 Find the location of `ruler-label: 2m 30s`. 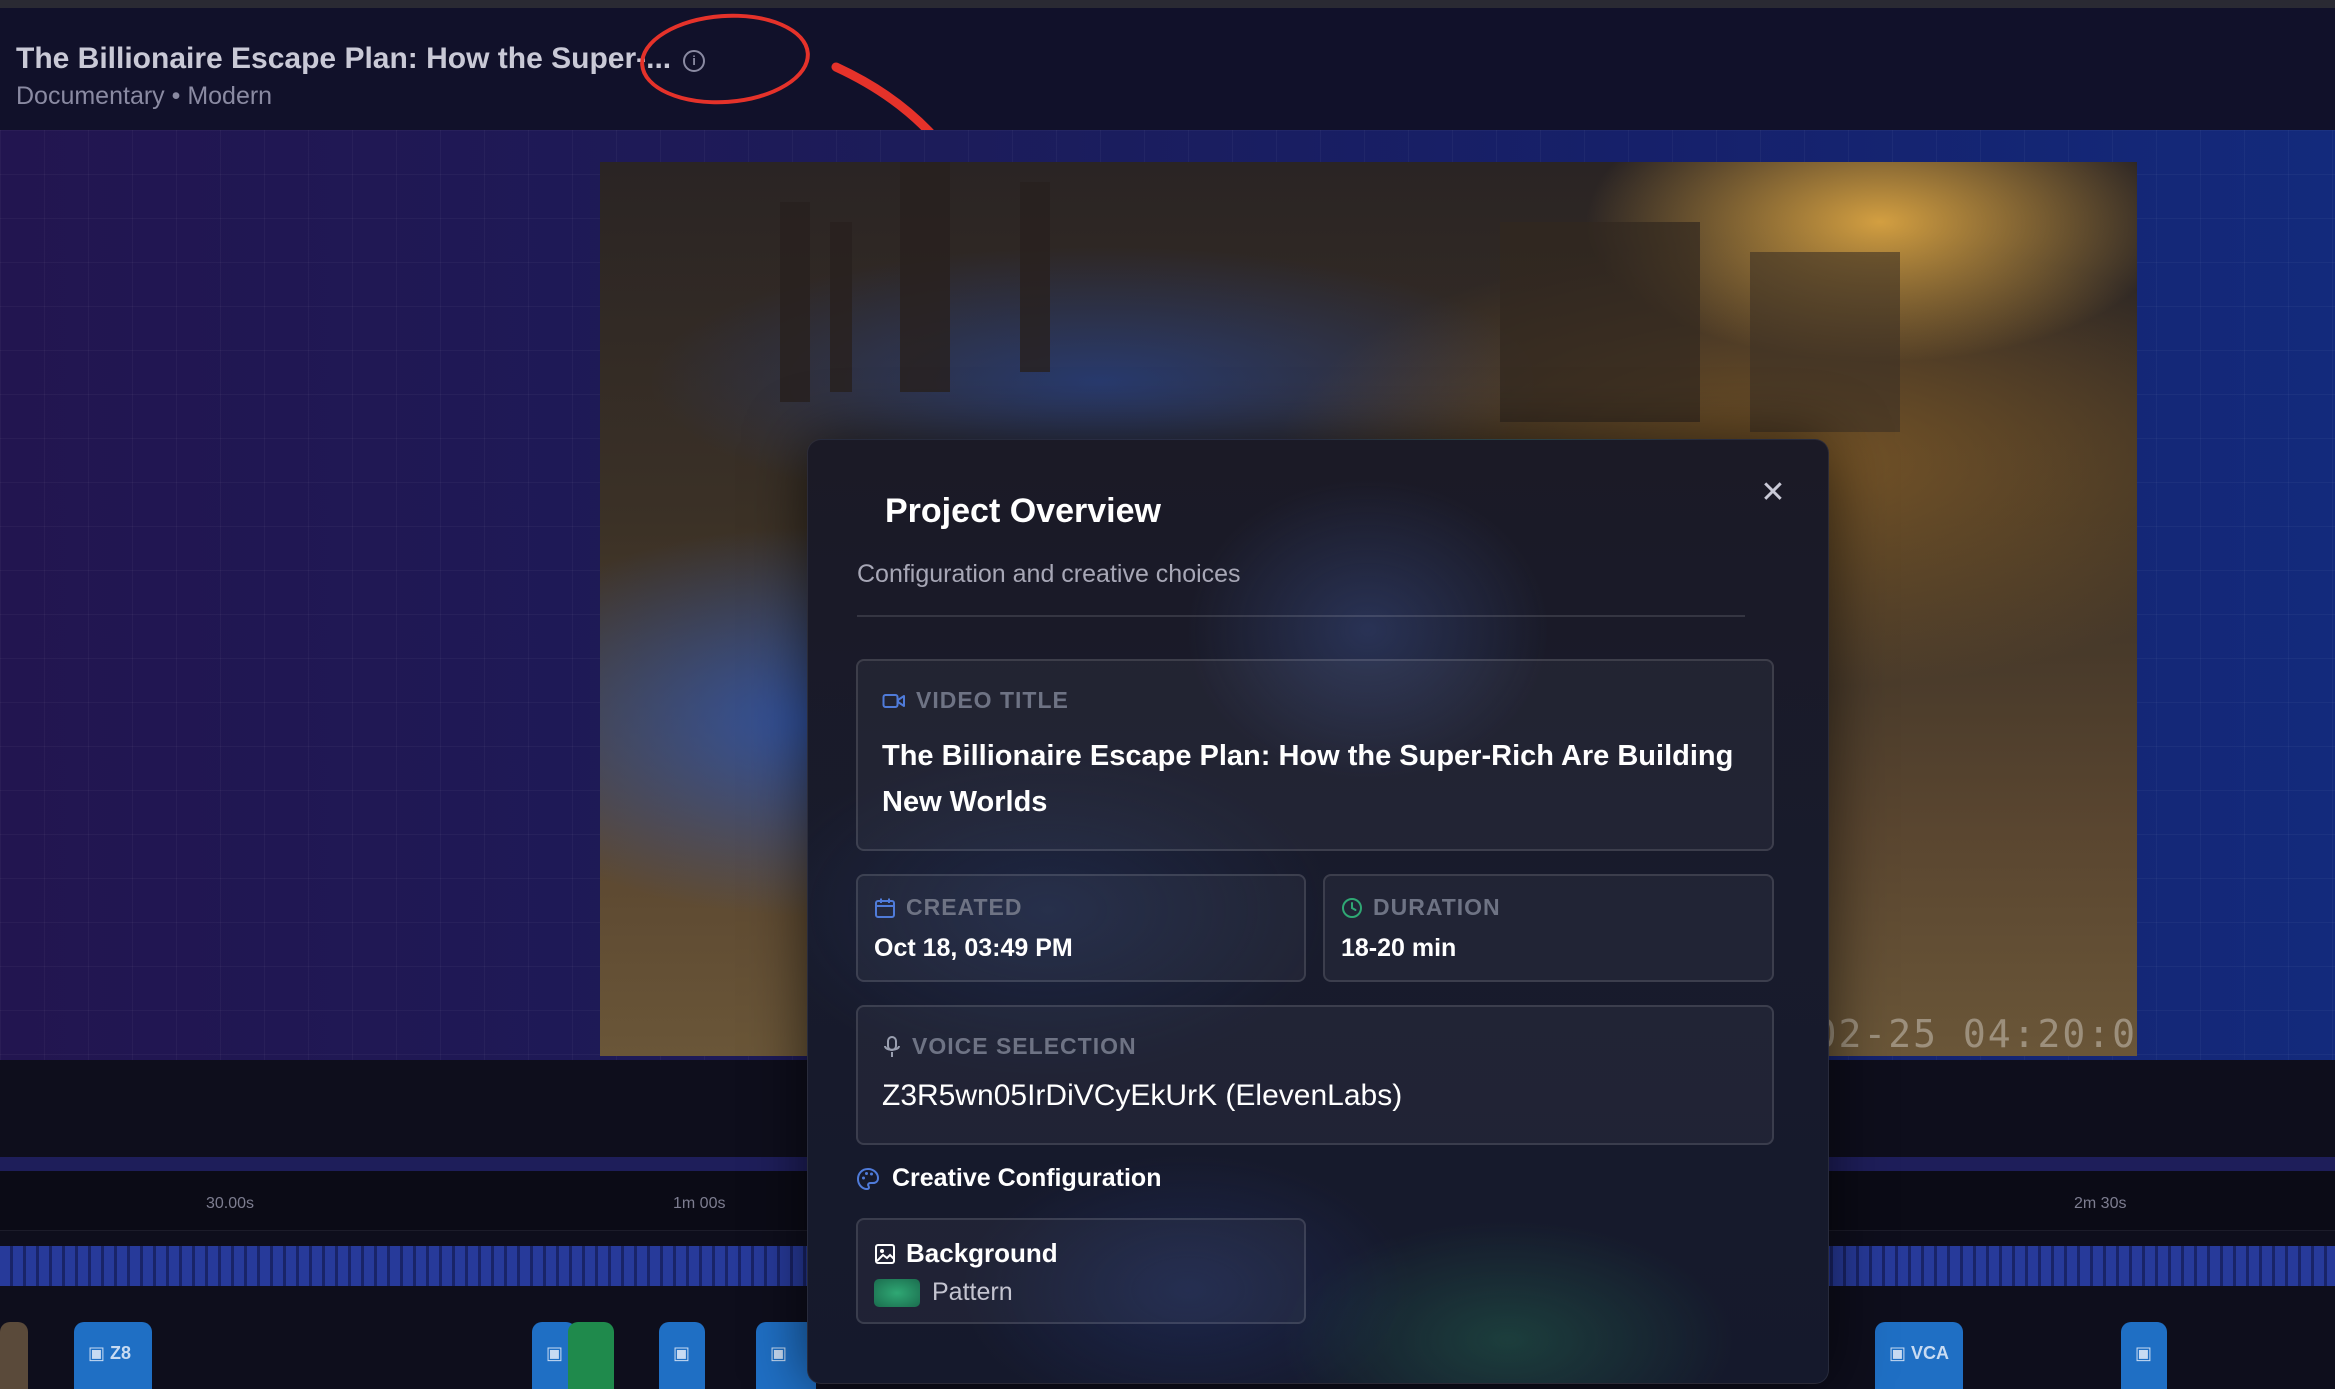

ruler-label: 2m 30s is located at coordinates (2100, 1203).